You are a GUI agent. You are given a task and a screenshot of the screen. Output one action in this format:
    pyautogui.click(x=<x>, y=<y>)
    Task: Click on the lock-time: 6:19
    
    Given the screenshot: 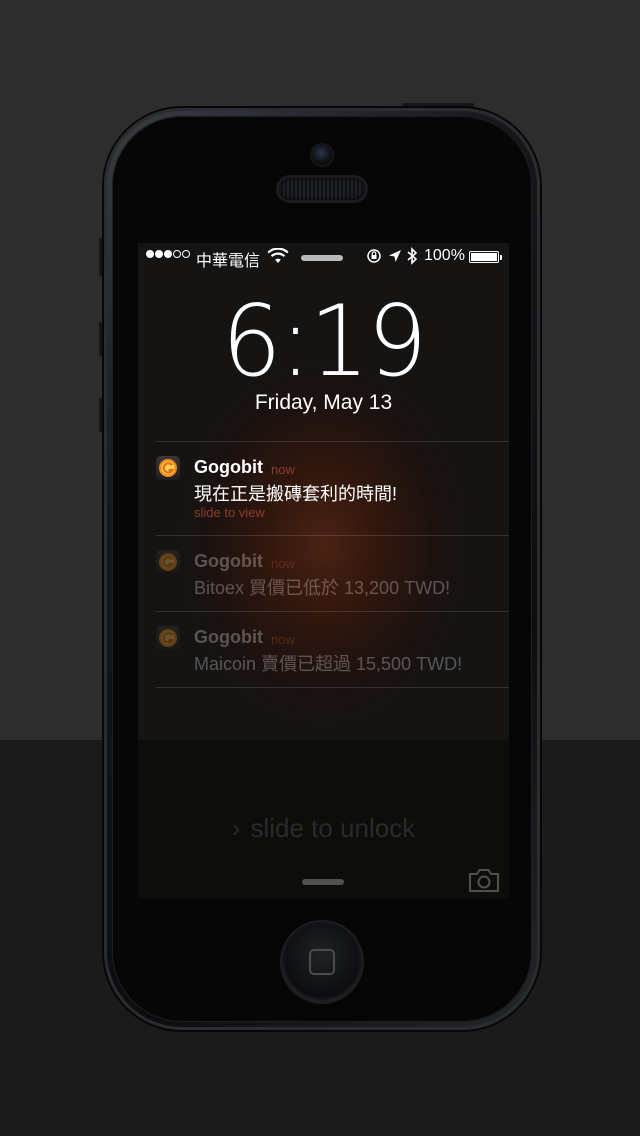 What is the action you would take?
    pyautogui.click(x=323, y=342)
    